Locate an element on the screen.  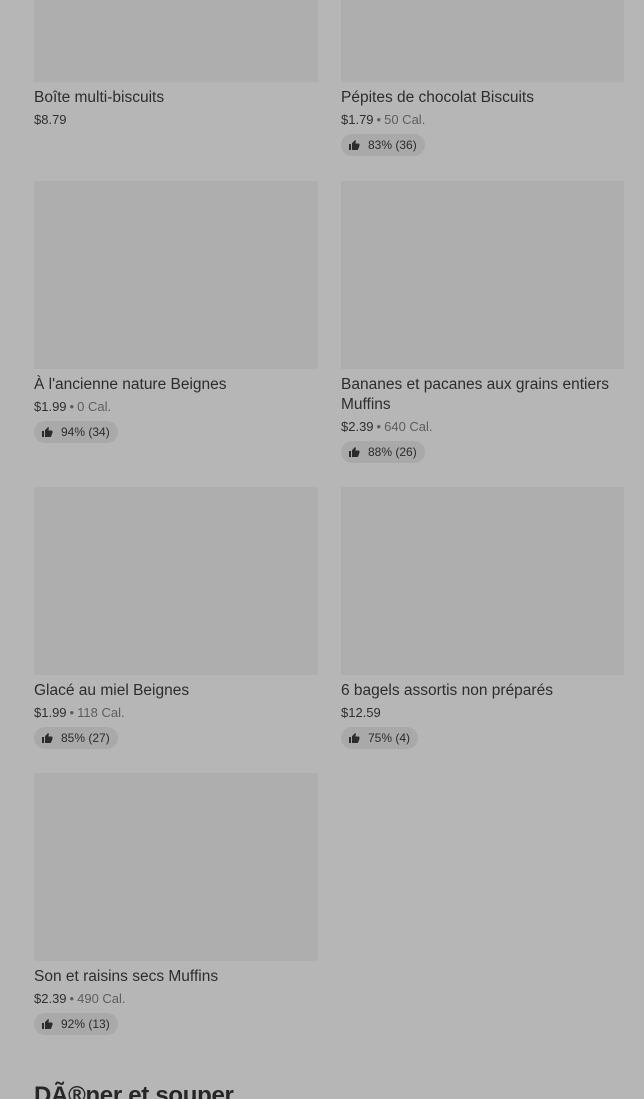
item-calories: 50 Cal. is located at coordinates (405, 119).